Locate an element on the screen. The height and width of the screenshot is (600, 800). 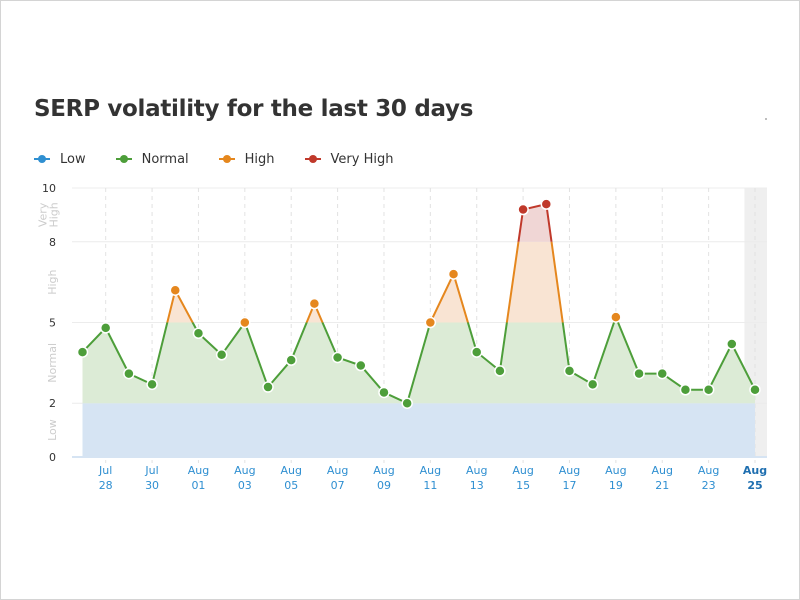
y-tick-label: 8 is located at coordinates (52, 242).